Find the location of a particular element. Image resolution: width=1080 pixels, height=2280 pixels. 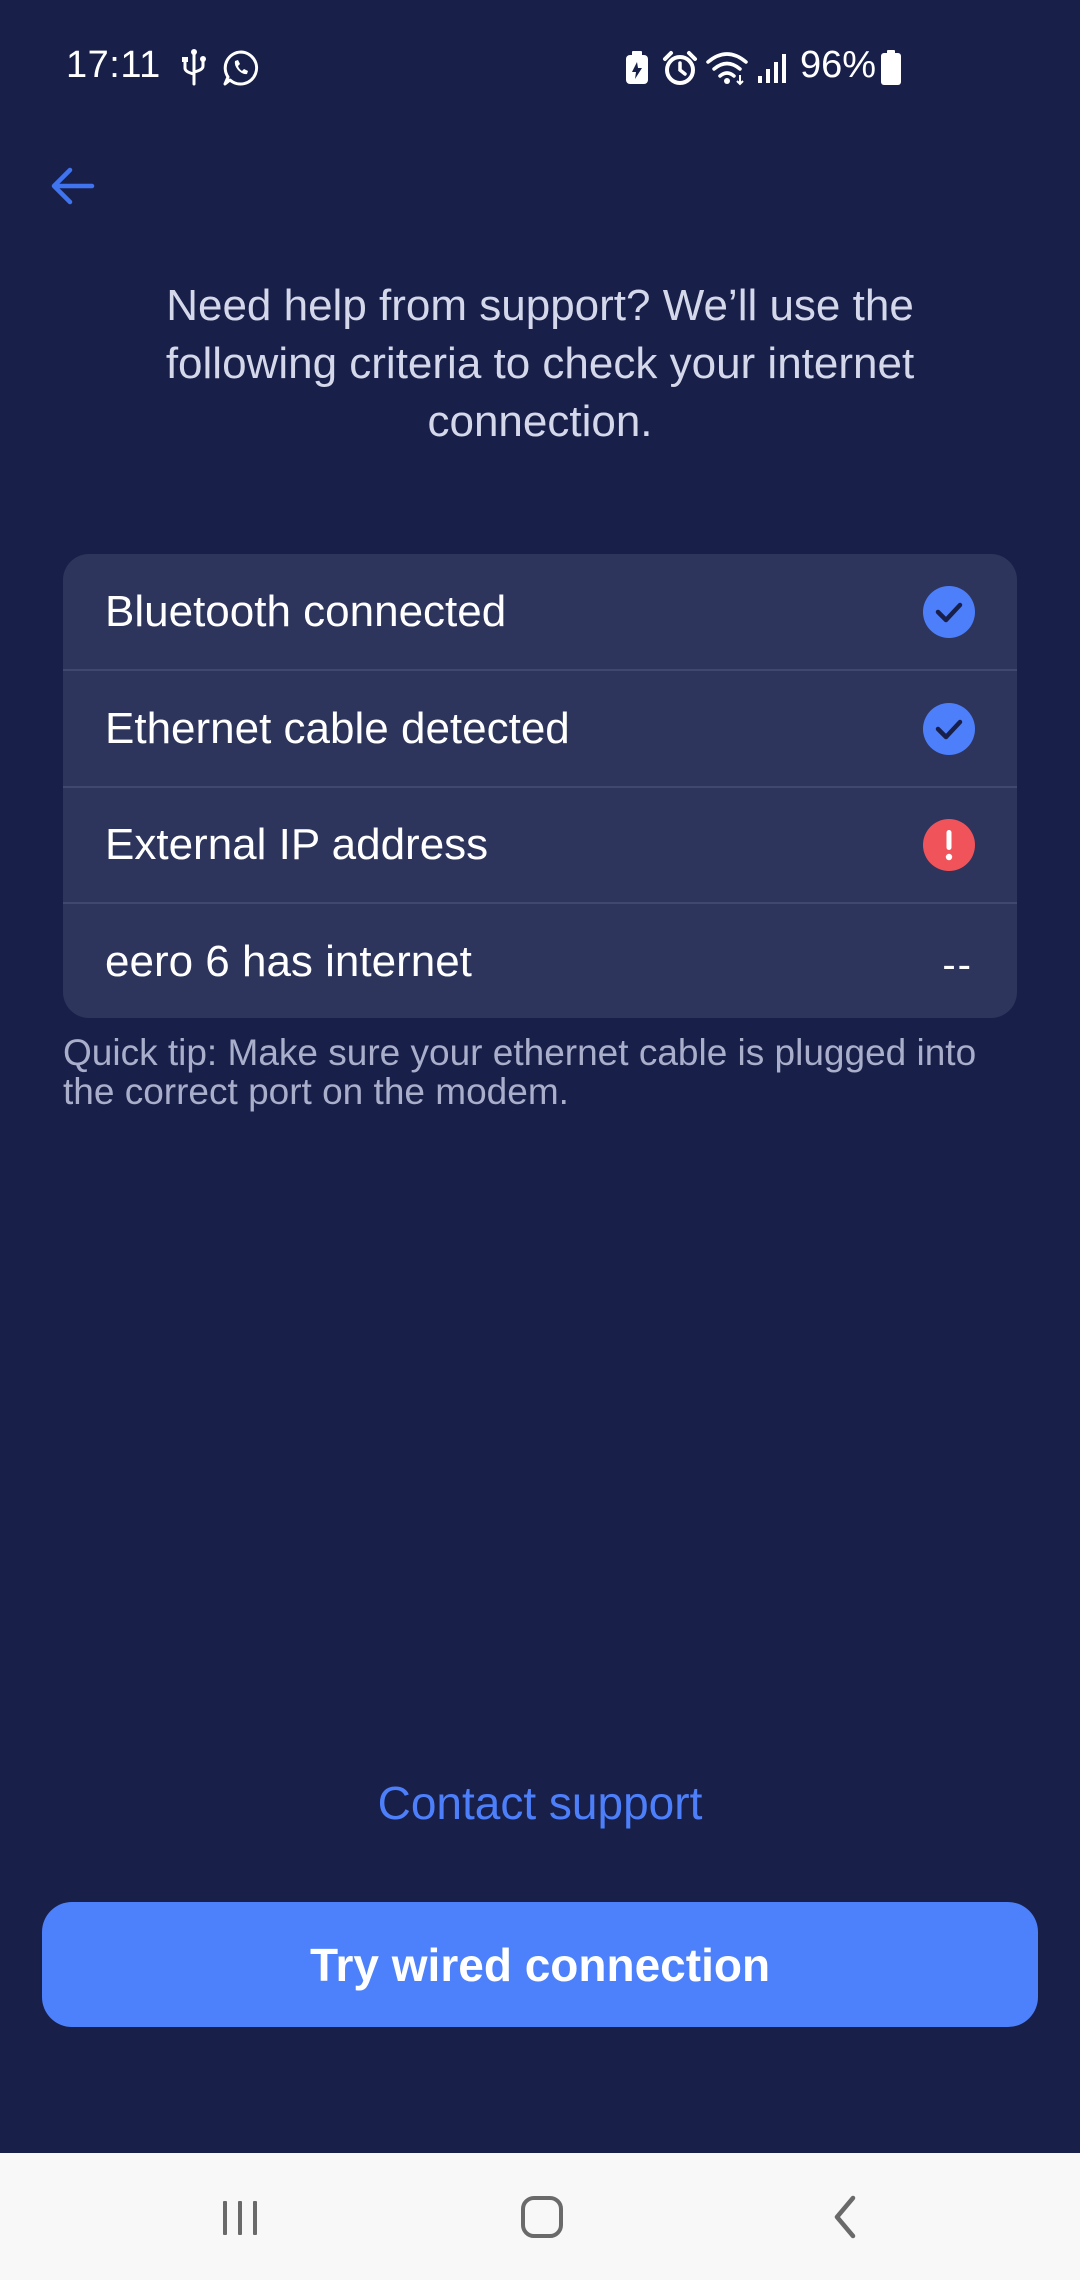

status-bar: 17:11 96% is located at coordinates (540, 67).